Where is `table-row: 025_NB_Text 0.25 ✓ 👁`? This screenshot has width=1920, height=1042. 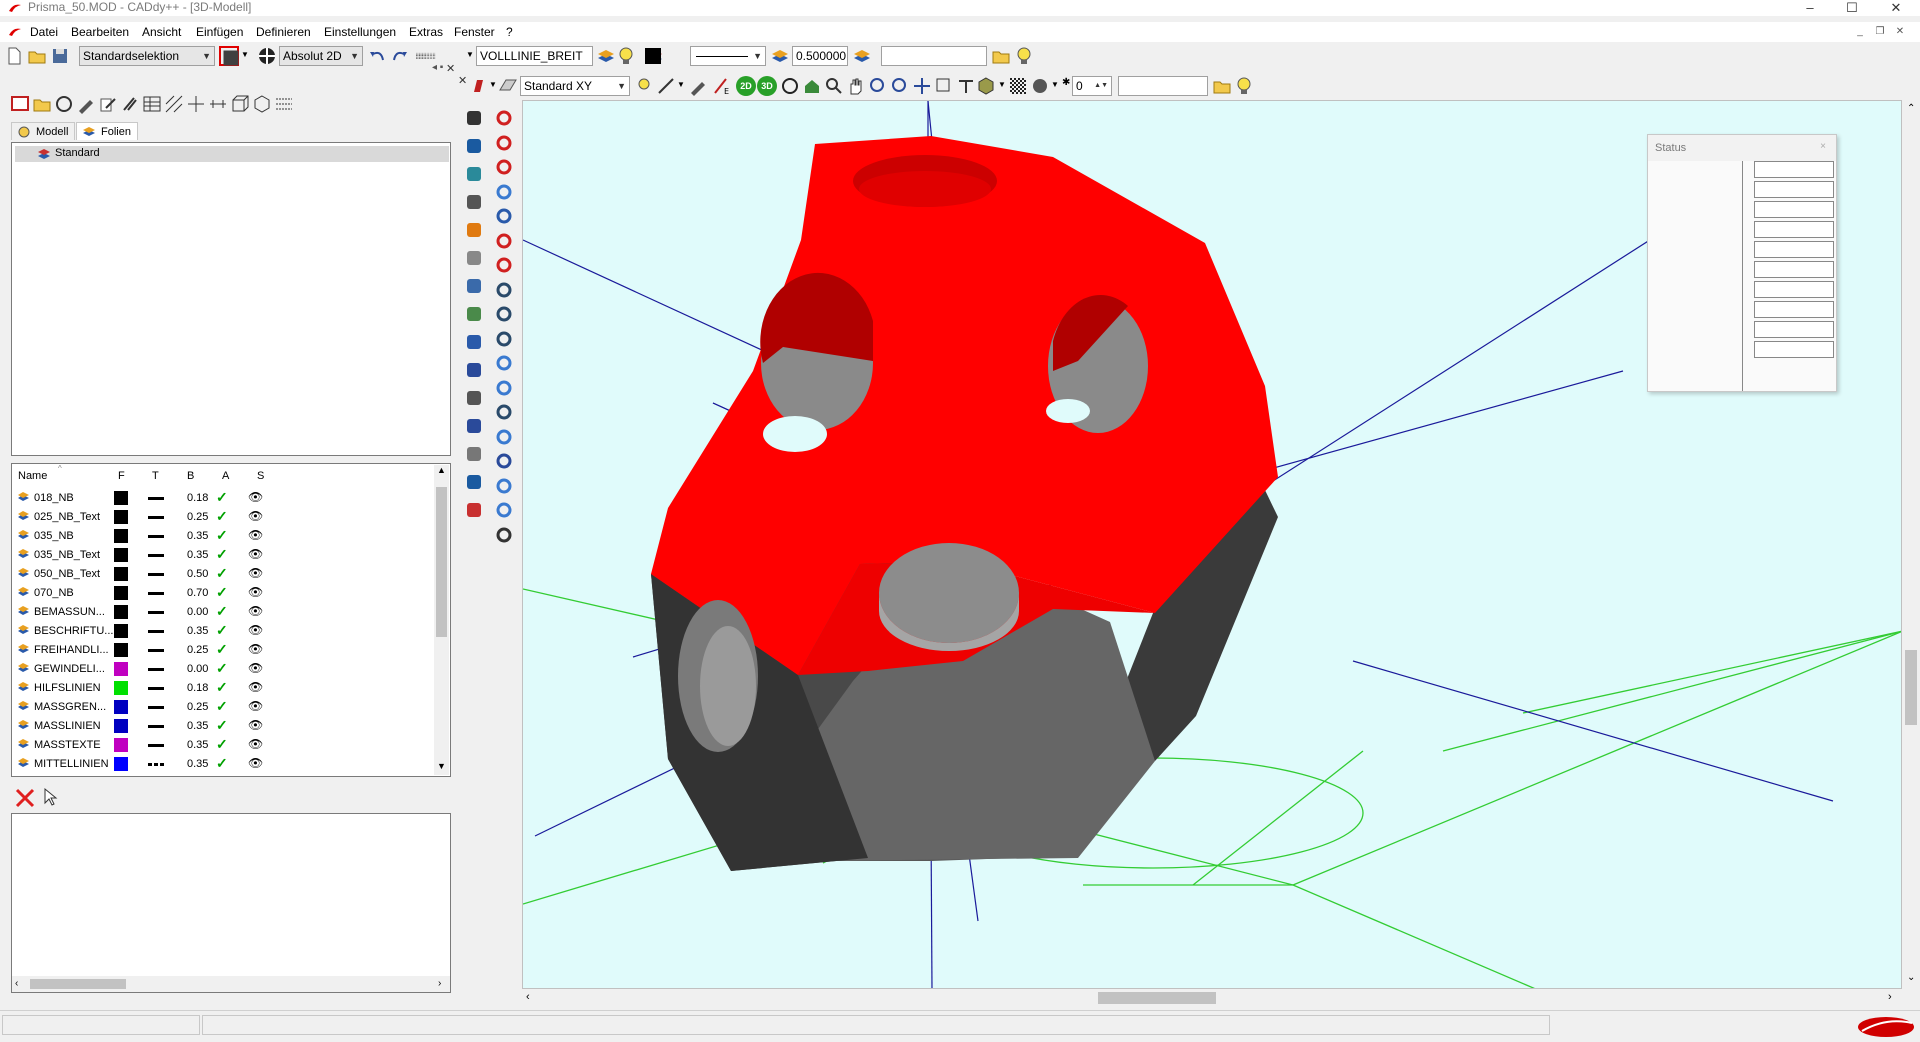 table-row: 025_NB_Text 0.25 ✓ 👁 is located at coordinates (222, 516).